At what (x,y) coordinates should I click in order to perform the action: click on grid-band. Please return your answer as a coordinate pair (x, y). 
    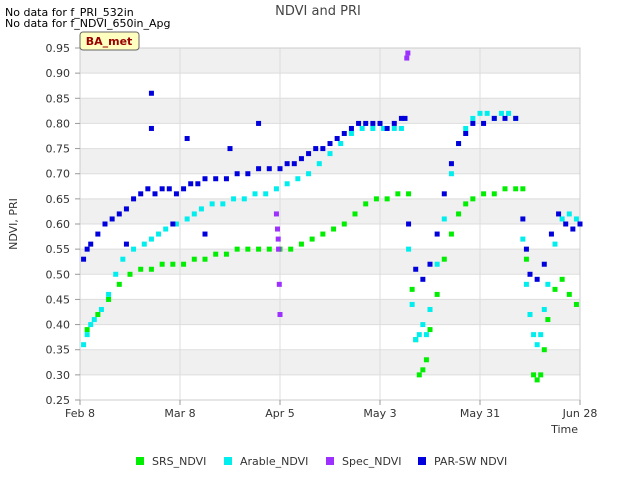
    Looking at the image, I should click on (330, 211).